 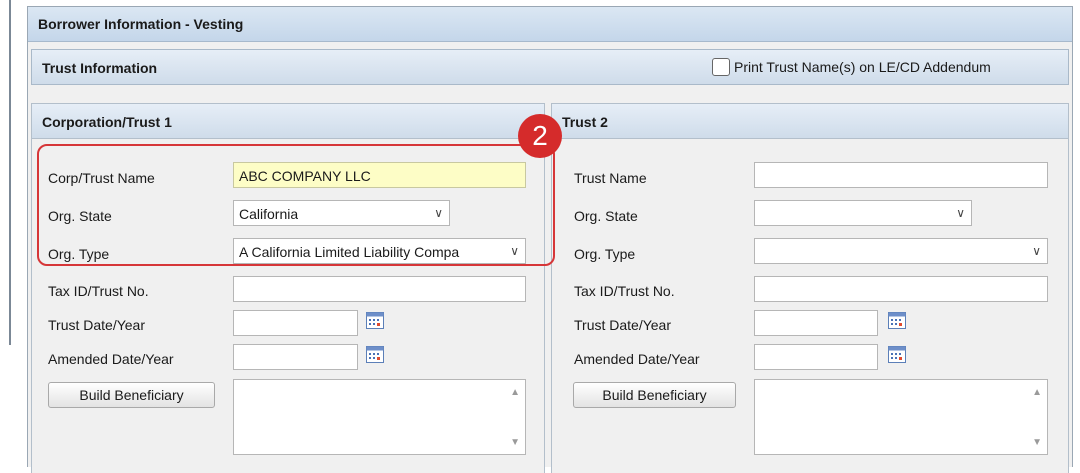 What do you see at coordinates (97, 325) in the screenshot?
I see `trust1-date-label: Trust Date/Year` at bounding box center [97, 325].